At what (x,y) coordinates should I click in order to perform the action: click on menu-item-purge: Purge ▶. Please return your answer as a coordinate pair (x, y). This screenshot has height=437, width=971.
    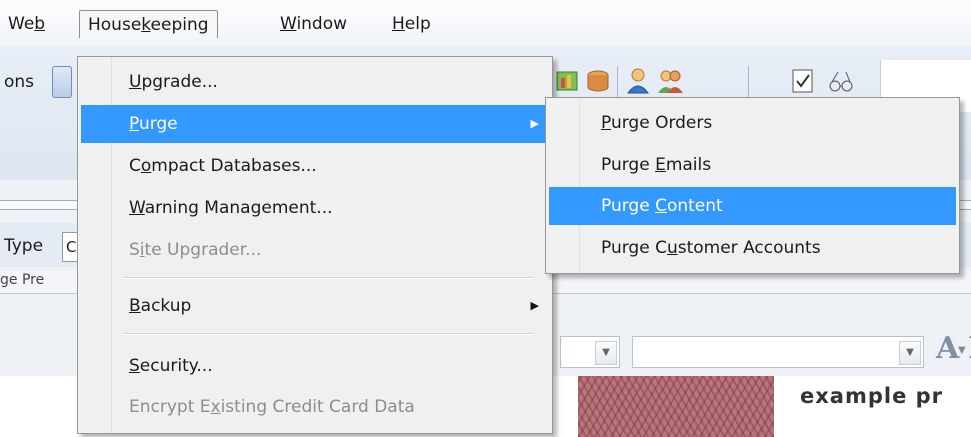
    Looking at the image, I should click on (315, 124).